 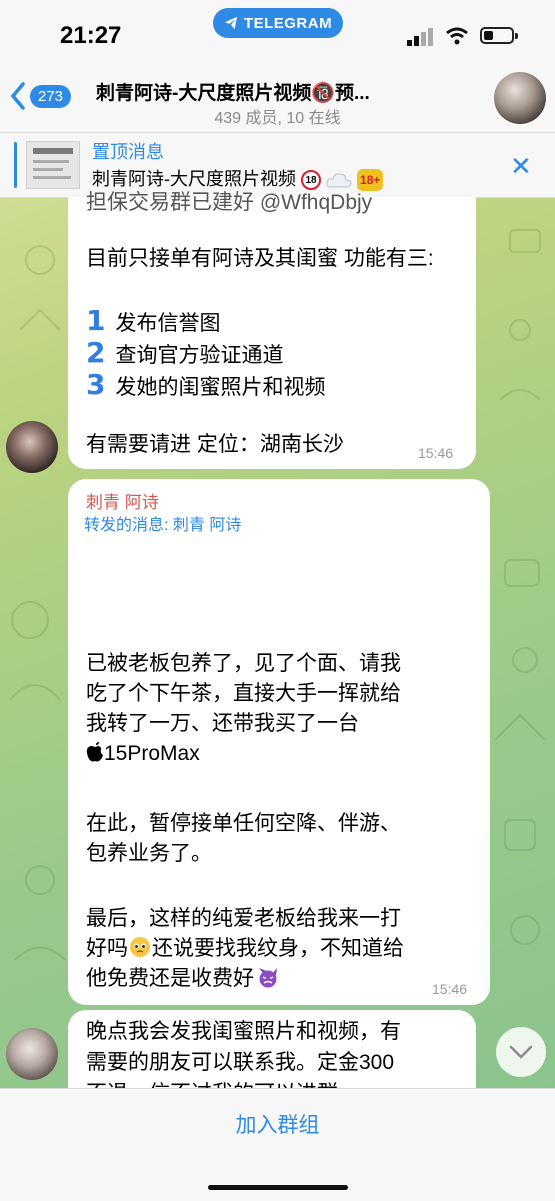 I want to click on status-bar: 21:27 TELEGRAM, so click(x=277, y=35).